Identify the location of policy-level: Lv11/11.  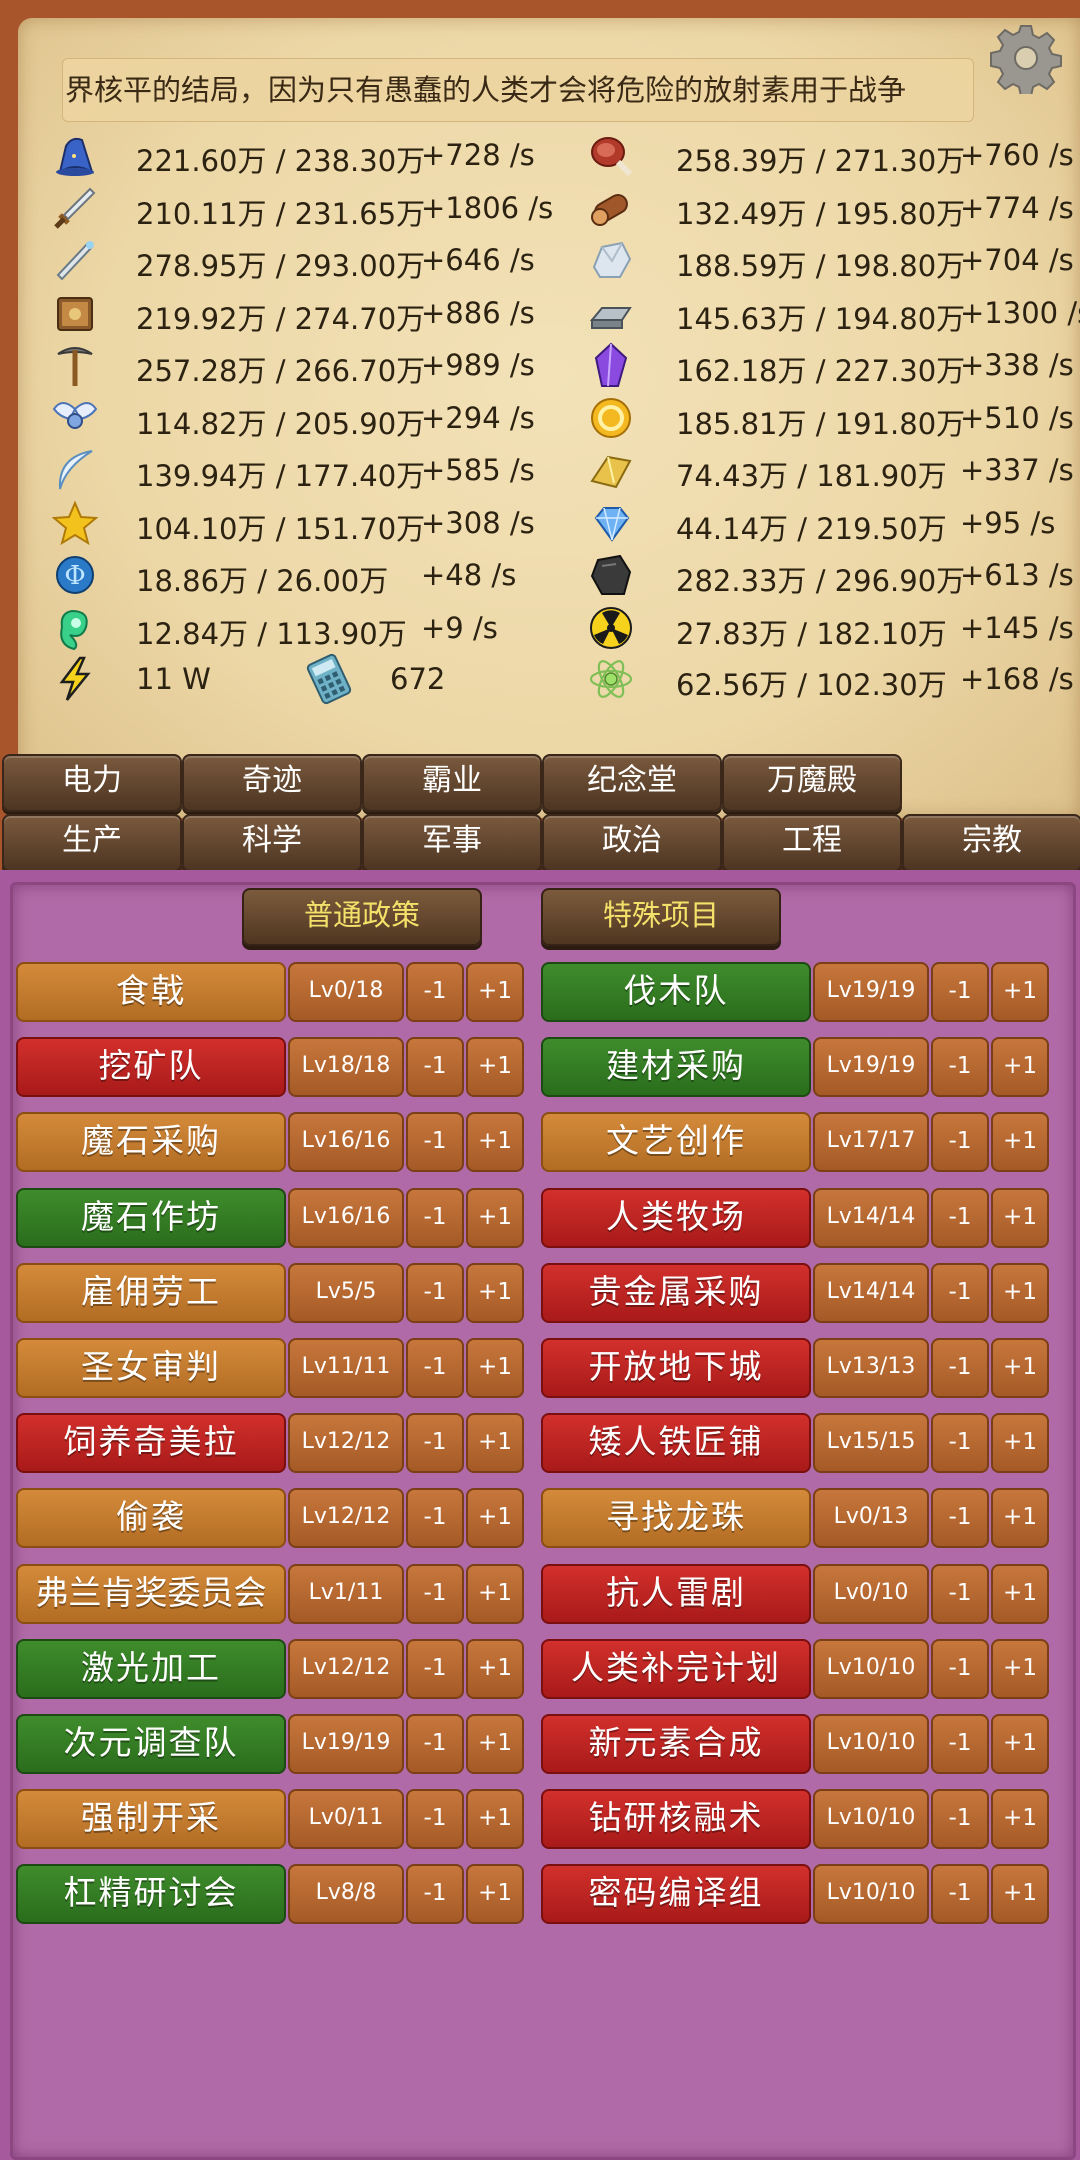
(346, 1368).